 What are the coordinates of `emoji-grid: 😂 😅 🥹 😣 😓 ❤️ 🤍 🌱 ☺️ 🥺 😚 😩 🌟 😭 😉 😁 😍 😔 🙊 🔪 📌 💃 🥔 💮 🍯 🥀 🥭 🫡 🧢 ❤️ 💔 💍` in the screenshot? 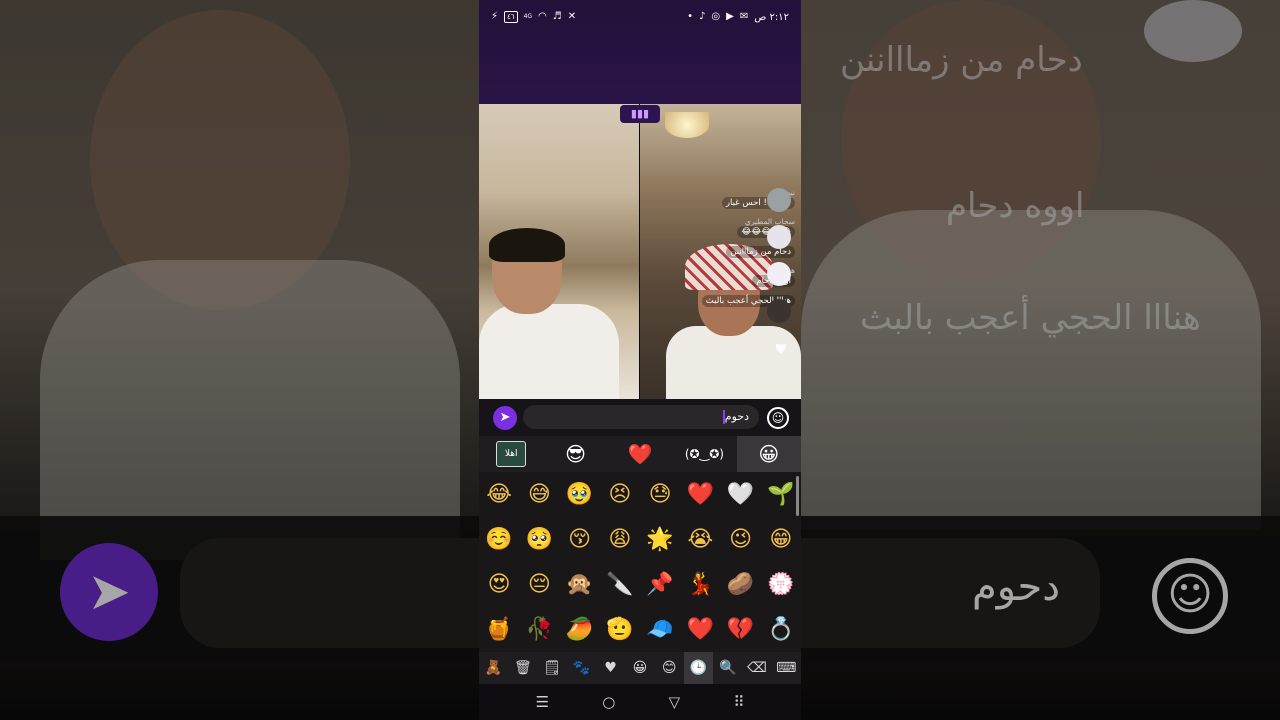 It's located at (640, 562).